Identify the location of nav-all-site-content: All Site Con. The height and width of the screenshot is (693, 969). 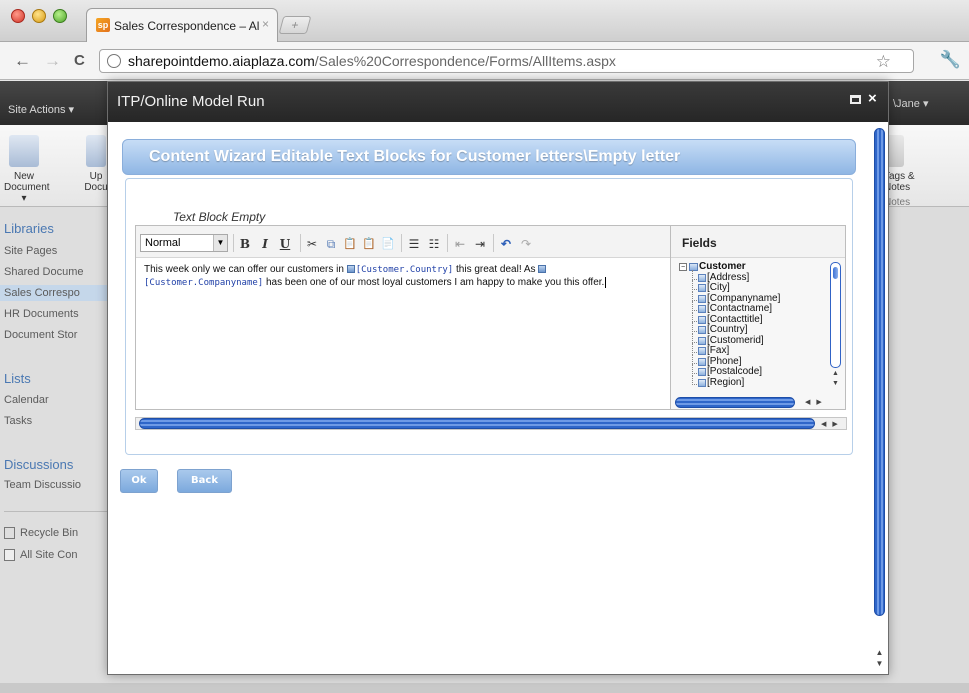
(41, 555).